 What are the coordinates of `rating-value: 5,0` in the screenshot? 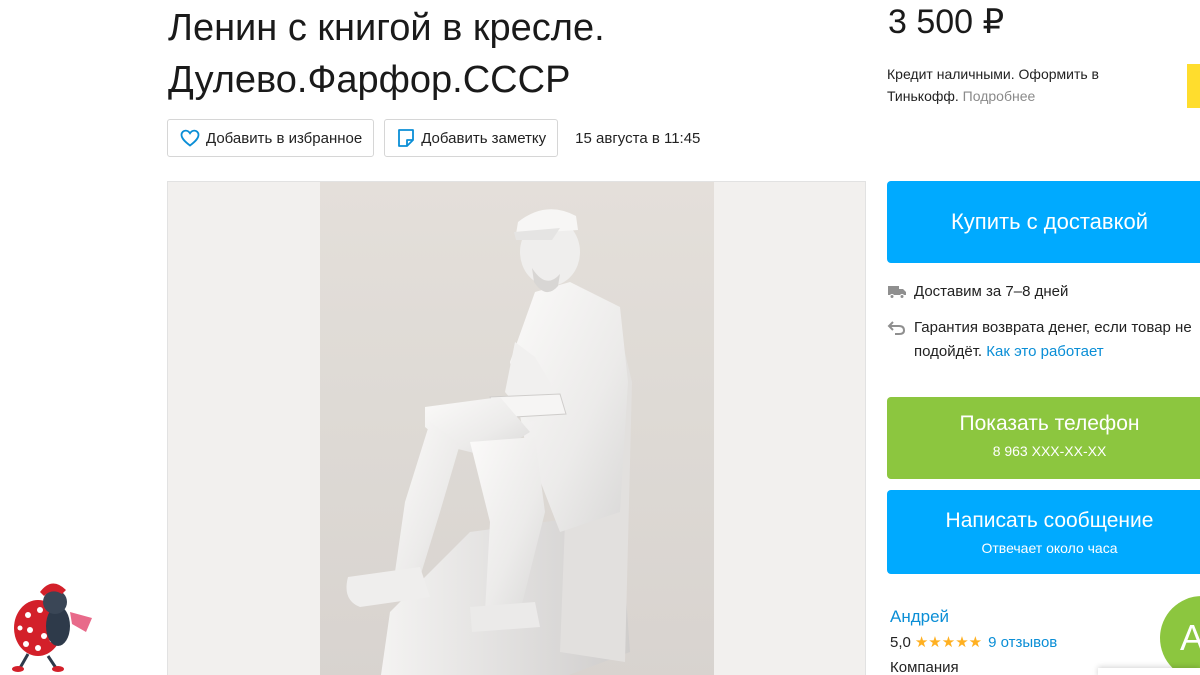 It's located at (900, 642).